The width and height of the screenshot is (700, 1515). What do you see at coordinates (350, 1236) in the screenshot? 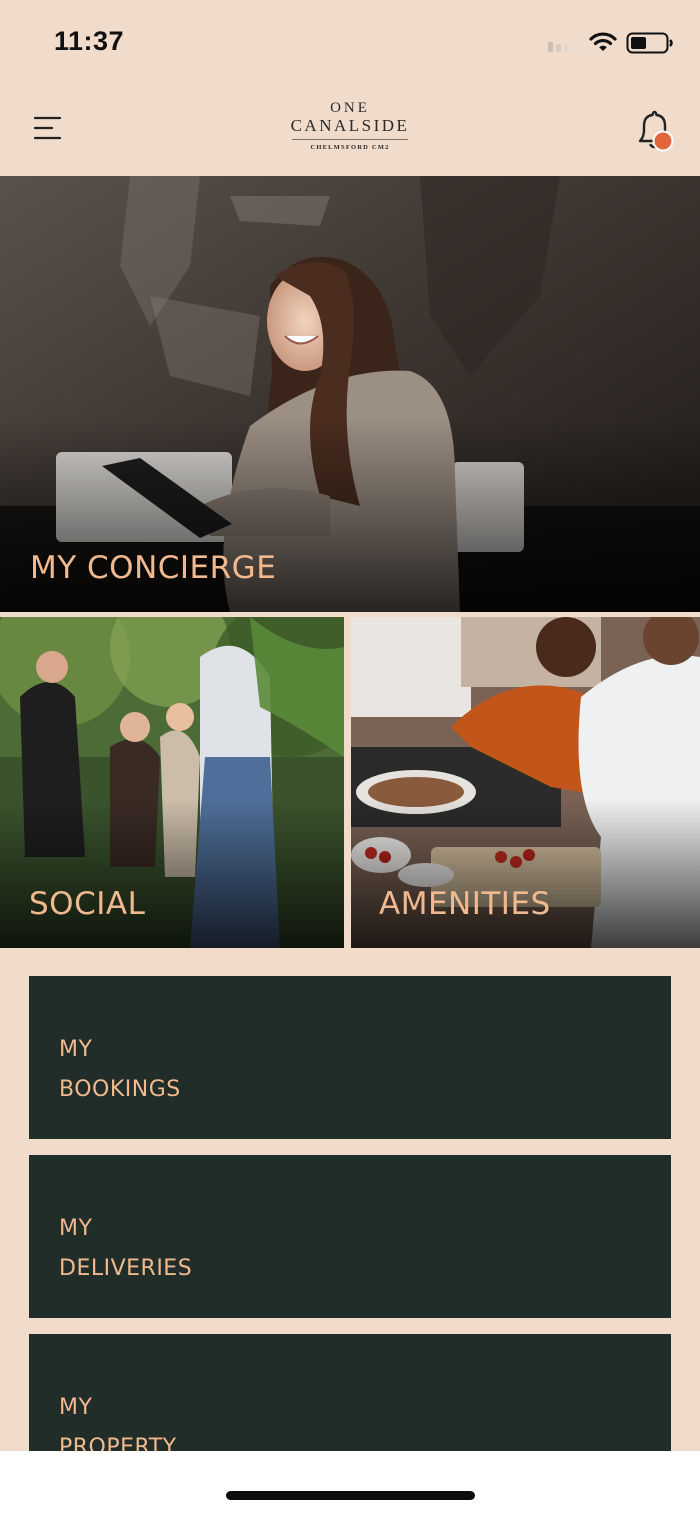
I see `card-my-deliveries: MY DELIVERIES` at bounding box center [350, 1236].